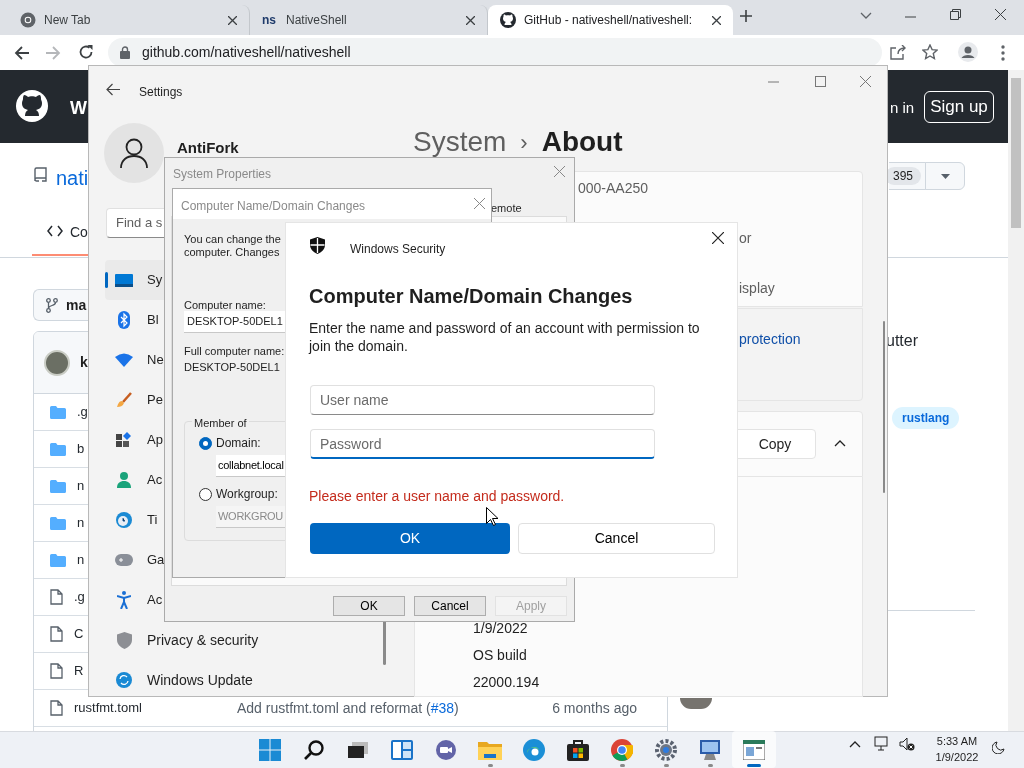 Image resolution: width=1024 pixels, height=768 pixels. Describe the element at coordinates (578, 749) in the screenshot. I see `store-icon` at that location.